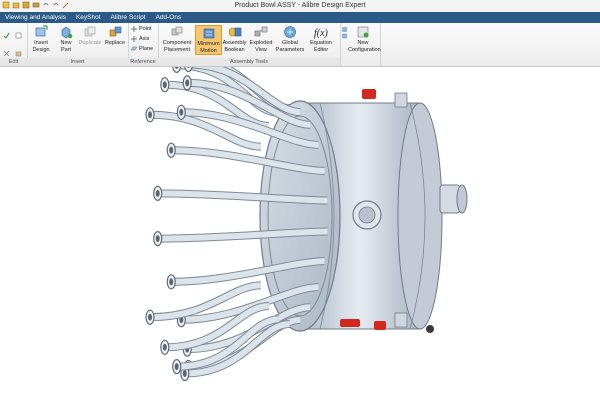 Image resolution: width=600 pixels, height=405 pixels. I want to click on clamp-bottom-right, so click(380, 325).